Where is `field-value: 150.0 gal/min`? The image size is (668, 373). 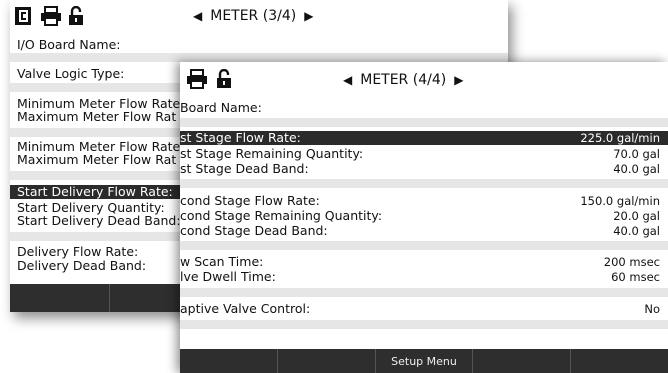
field-value: 150.0 gal/min is located at coordinates (620, 201).